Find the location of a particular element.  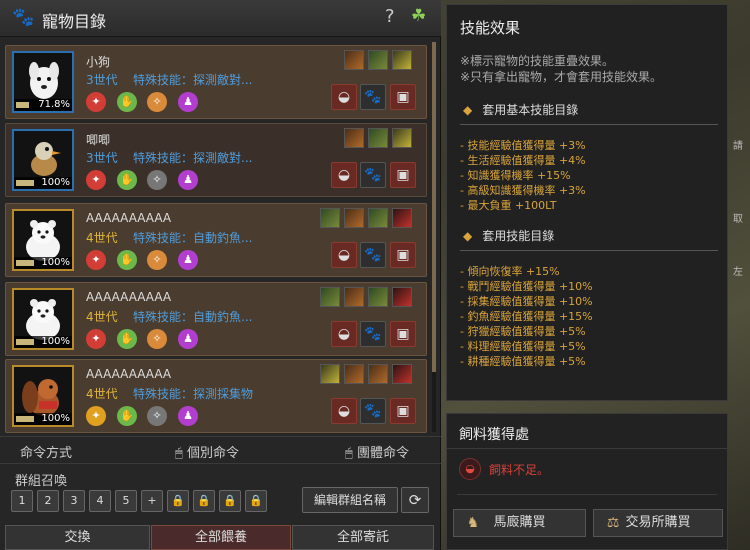

base-effect-item: - 最大負重 +100LT is located at coordinates (508, 205).